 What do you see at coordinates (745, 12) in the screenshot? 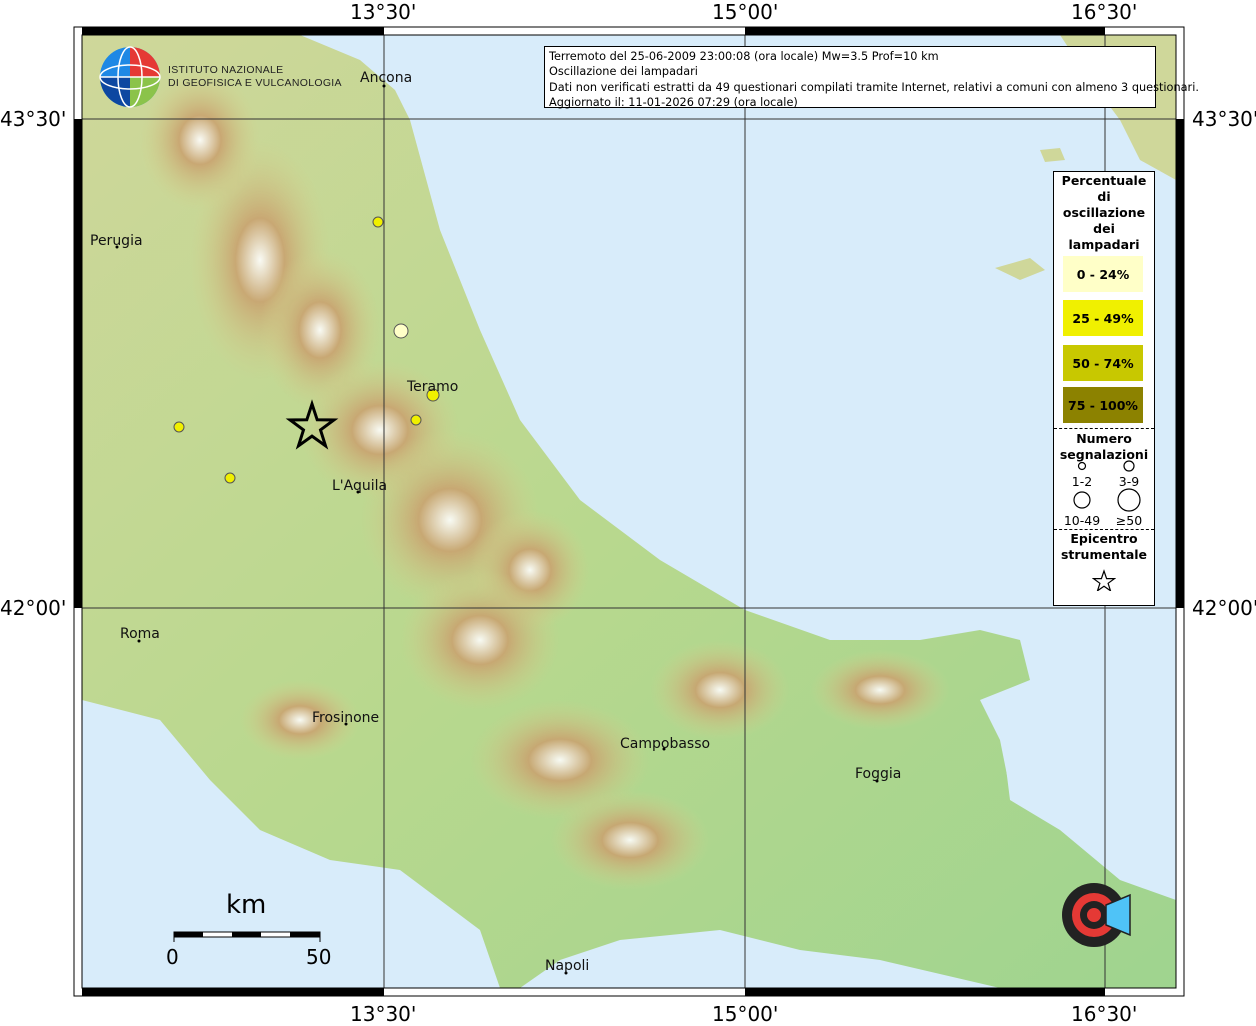
I see `lon-label-top: 15°00'` at bounding box center [745, 12].